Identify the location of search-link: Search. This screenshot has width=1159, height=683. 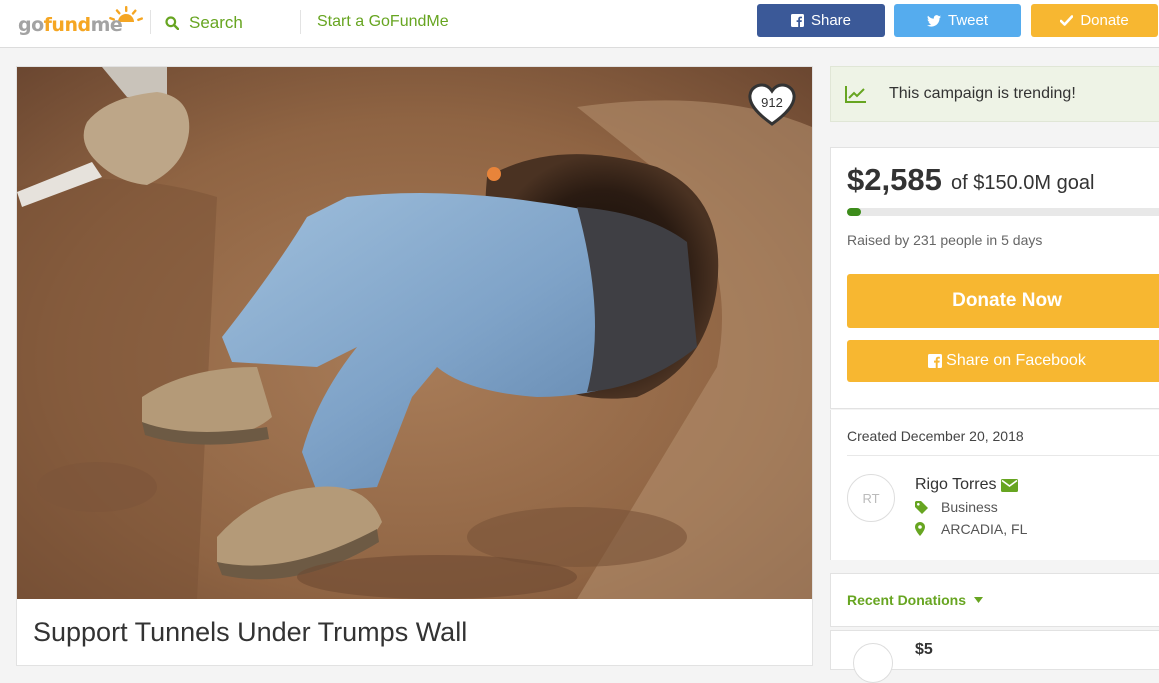
(204, 23).